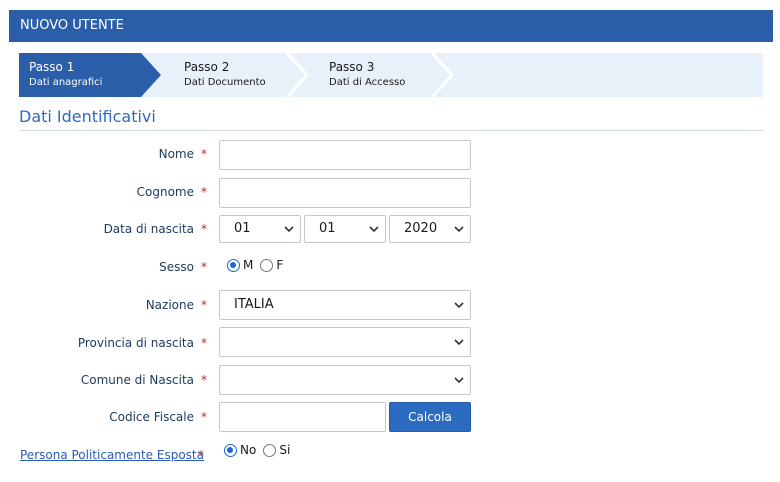 The image size is (780, 482). What do you see at coordinates (254, 304) in the screenshot?
I see `nazione-select-value: ITALIA` at bounding box center [254, 304].